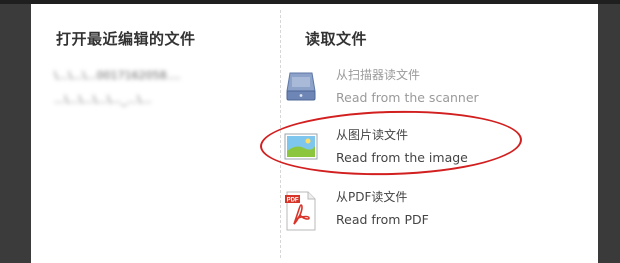 This screenshot has height=263, width=620. I want to click on read-from-image-option: 从图片读文件 Read from the image, so click(424, 151).